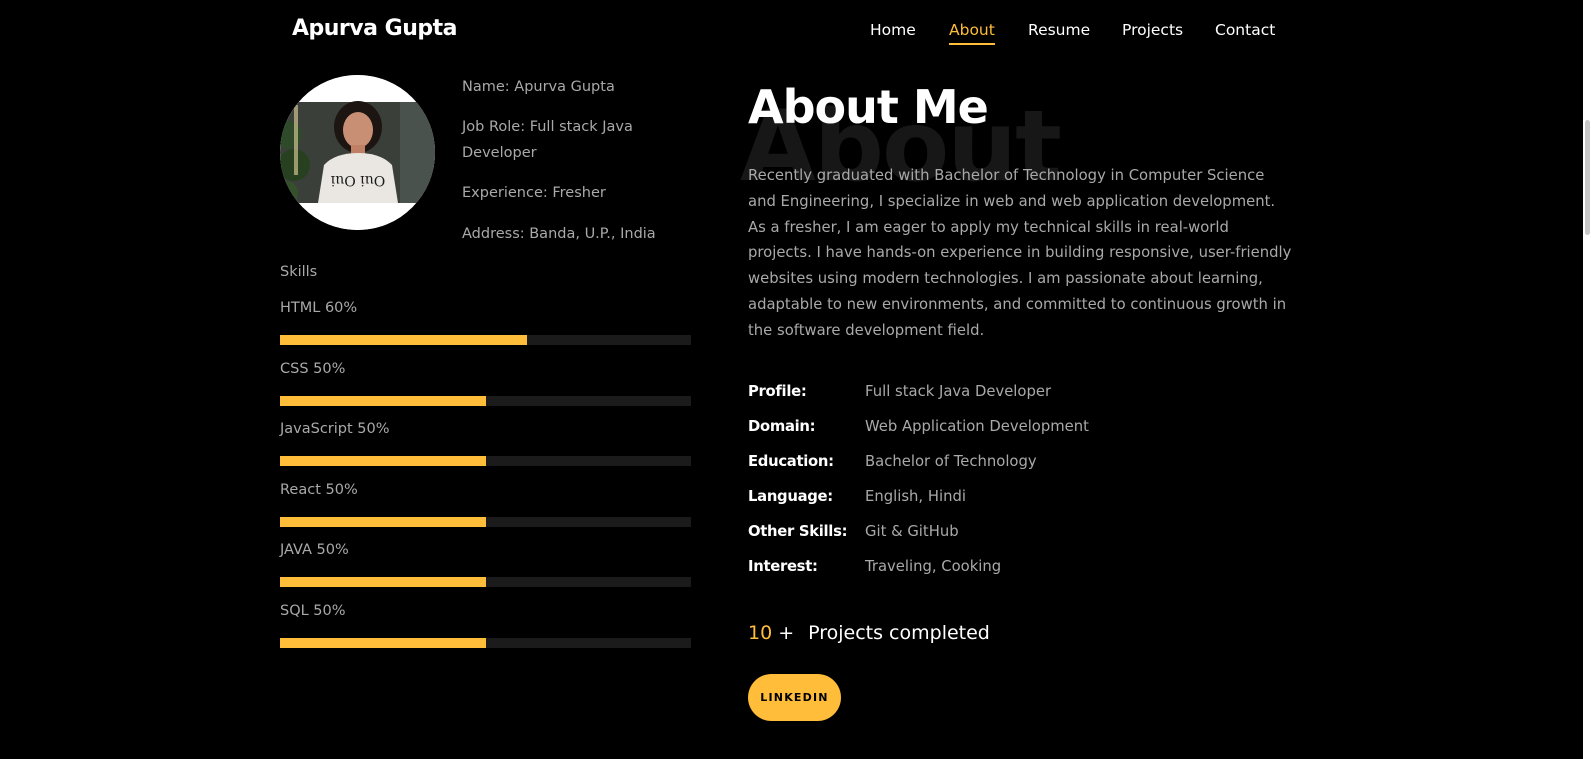 Image resolution: width=1591 pixels, height=759 pixels. Describe the element at coordinates (313, 369) in the screenshot. I see `skill-label: CSS 50%` at that location.